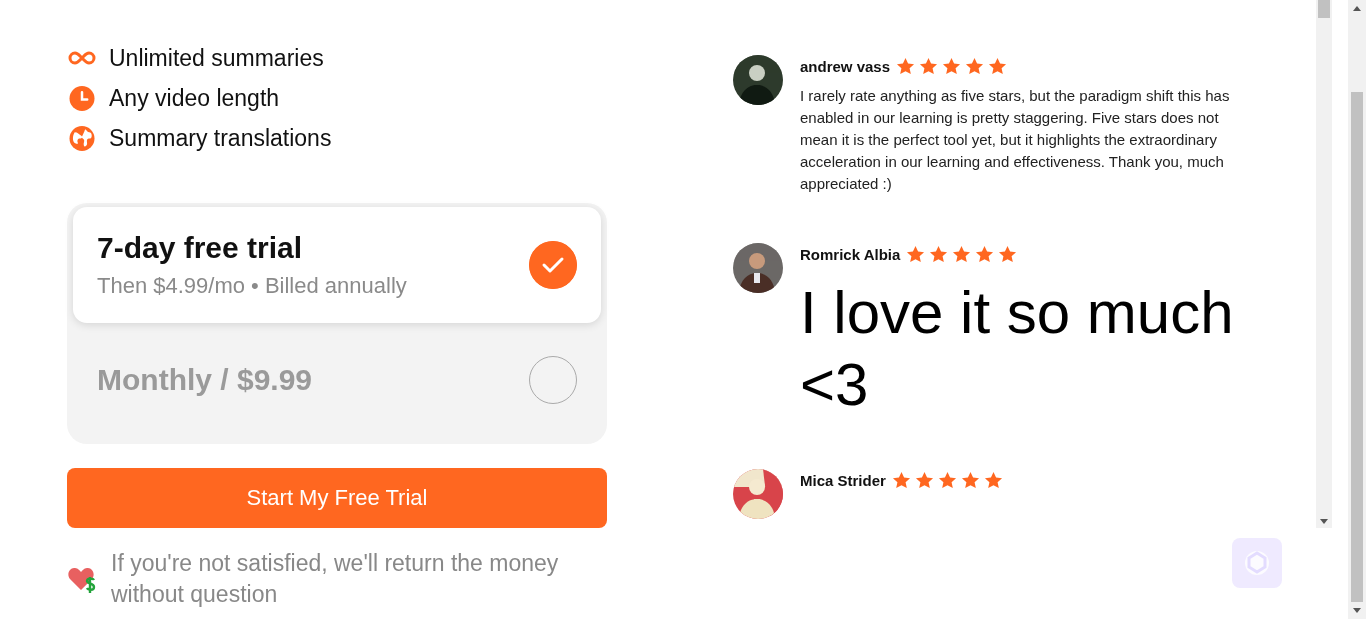 This screenshot has width=1366, height=619. I want to click on plan-subtitle: Then $4.99/mo • Billed annually, so click(252, 285).